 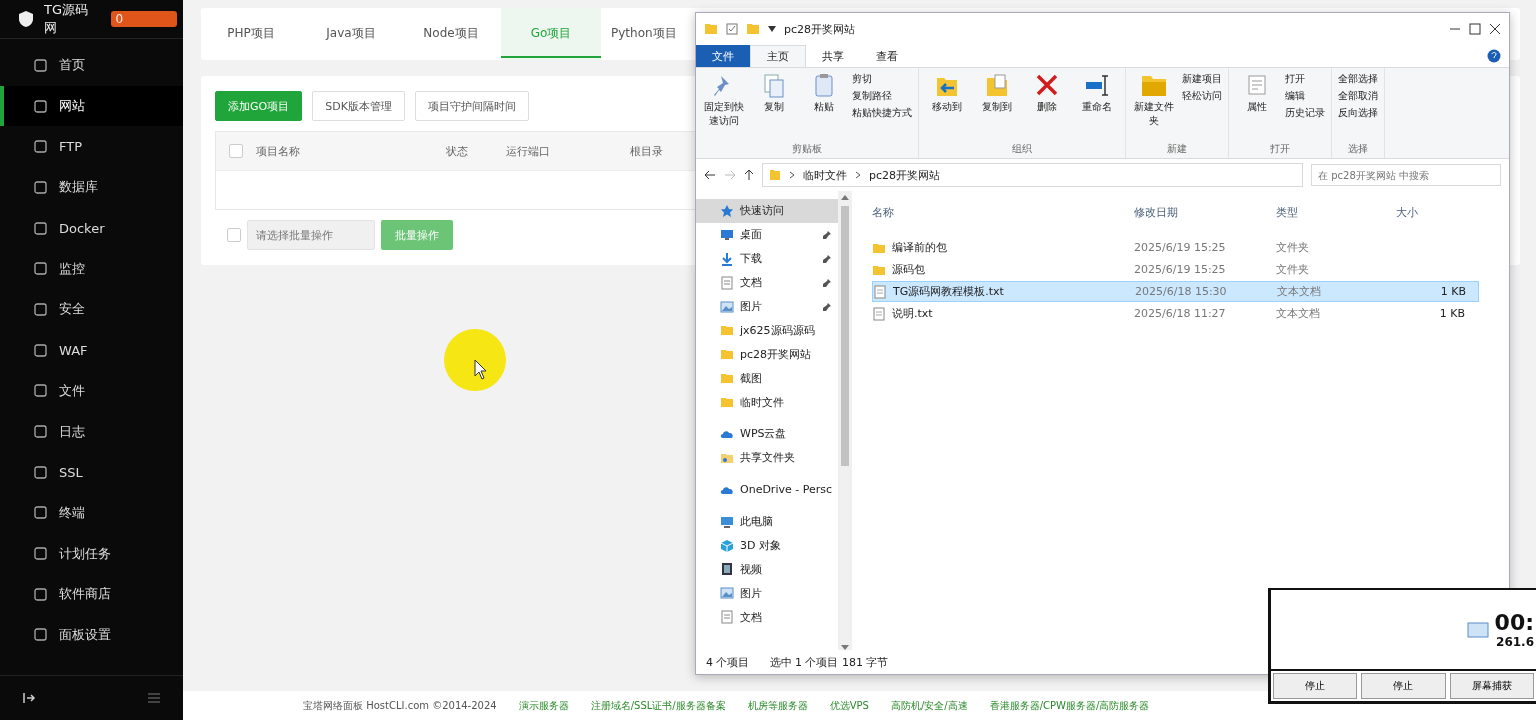 What do you see at coordinates (1336, 212) in the screenshot?
I see `column-header: 类型` at bounding box center [1336, 212].